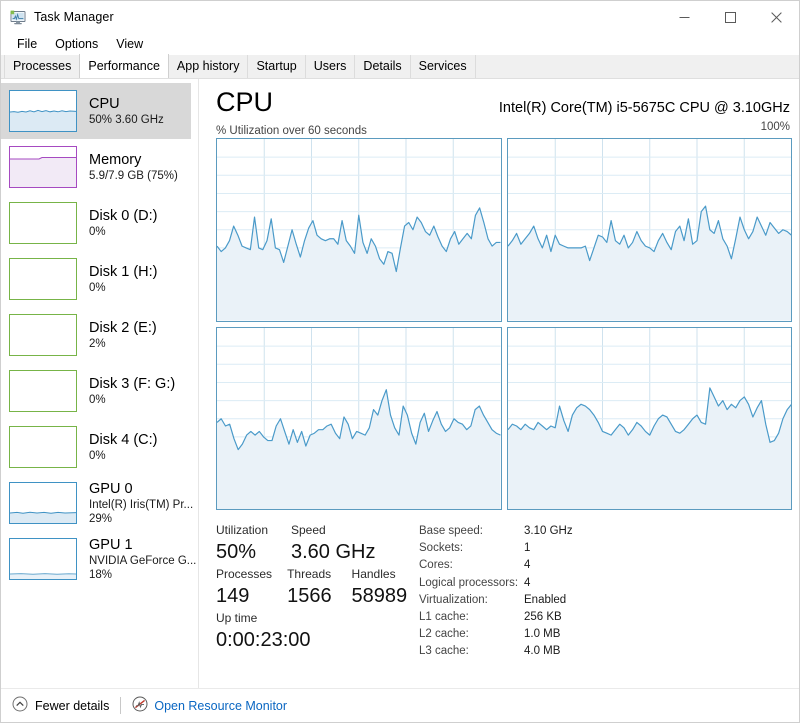 The width and height of the screenshot is (800, 723). I want to click on stats-row-2: Processes 149 Threads 1566 Handles 58989, so click(316, 587).